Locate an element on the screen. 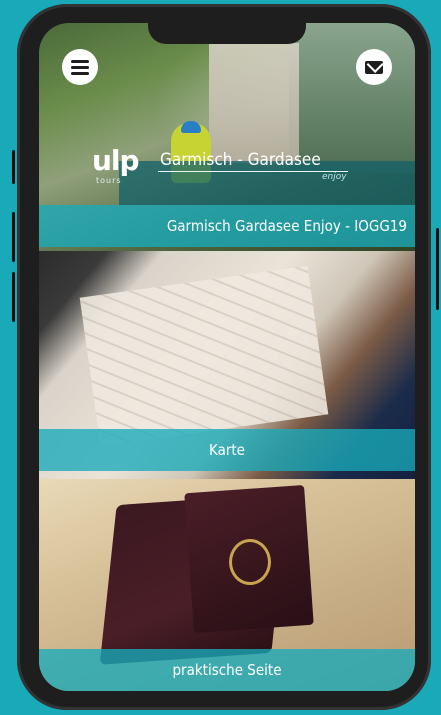 Image resolution: width=441 pixels, height=715 pixels. passport-emblem is located at coordinates (250, 562).